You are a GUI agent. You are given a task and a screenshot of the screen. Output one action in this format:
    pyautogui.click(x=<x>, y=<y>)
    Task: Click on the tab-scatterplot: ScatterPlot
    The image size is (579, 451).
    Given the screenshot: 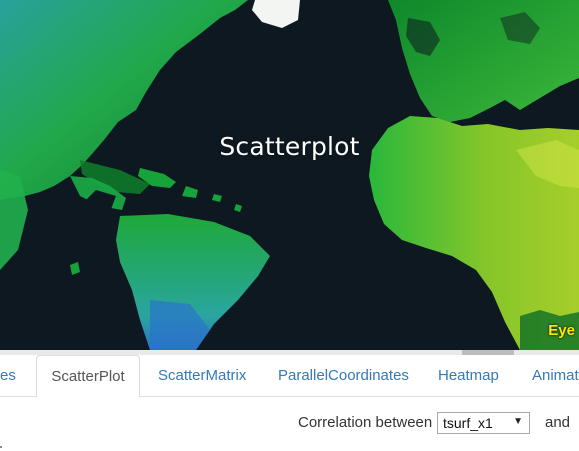 What is the action you would take?
    pyautogui.click(x=88, y=376)
    